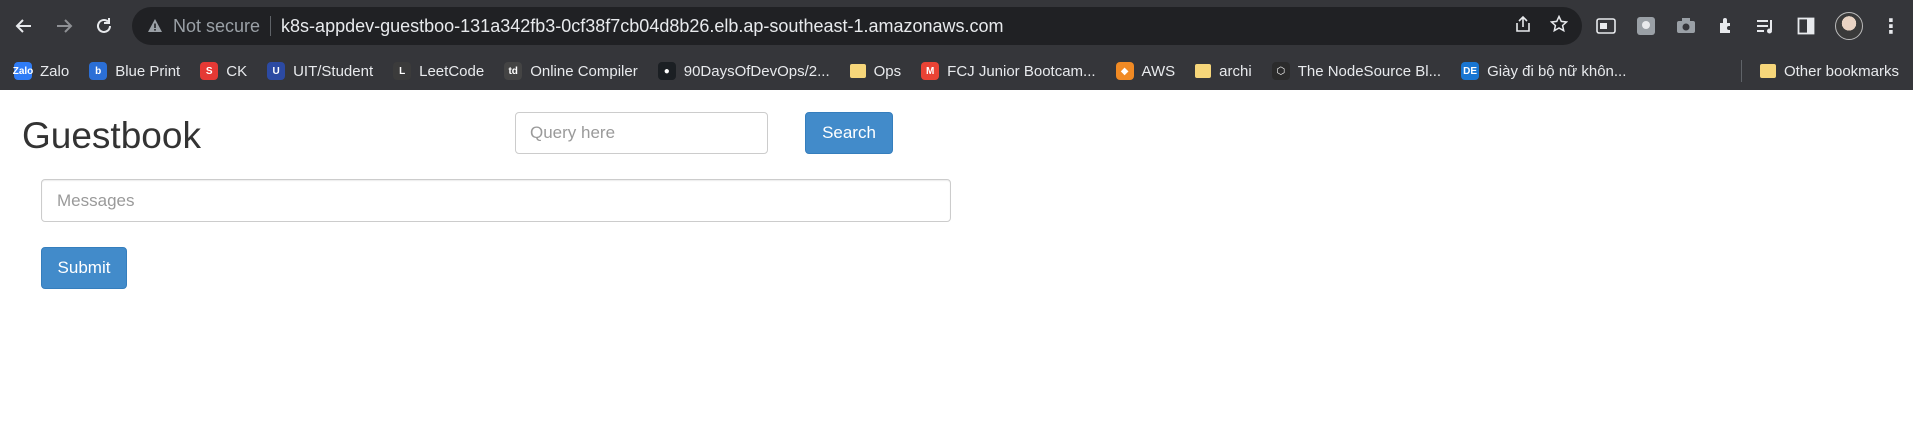 This screenshot has height=421, width=1913. Describe the element at coordinates (23, 71) in the screenshot. I see `favicon-icon: Zalo` at that location.